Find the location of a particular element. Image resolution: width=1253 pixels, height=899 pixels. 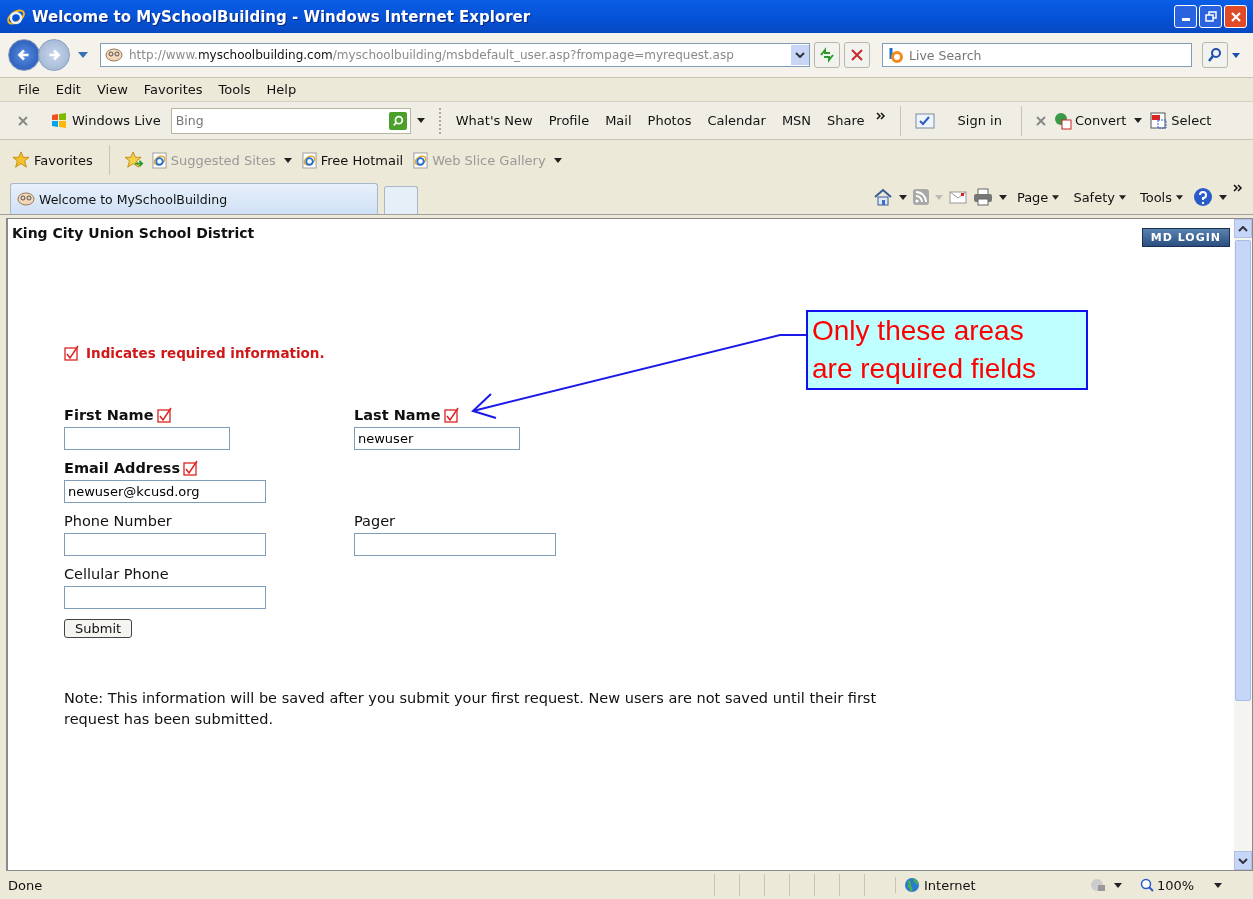

refresh-button is located at coordinates (827, 55).